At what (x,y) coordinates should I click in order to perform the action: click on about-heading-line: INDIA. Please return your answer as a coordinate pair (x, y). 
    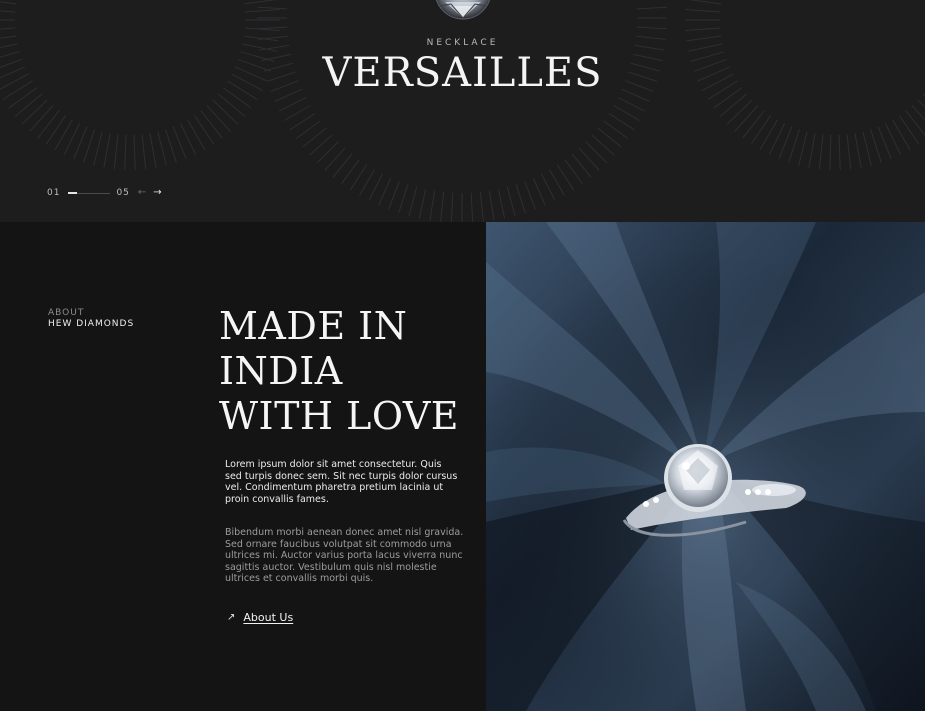
    Looking at the image, I should click on (281, 371).